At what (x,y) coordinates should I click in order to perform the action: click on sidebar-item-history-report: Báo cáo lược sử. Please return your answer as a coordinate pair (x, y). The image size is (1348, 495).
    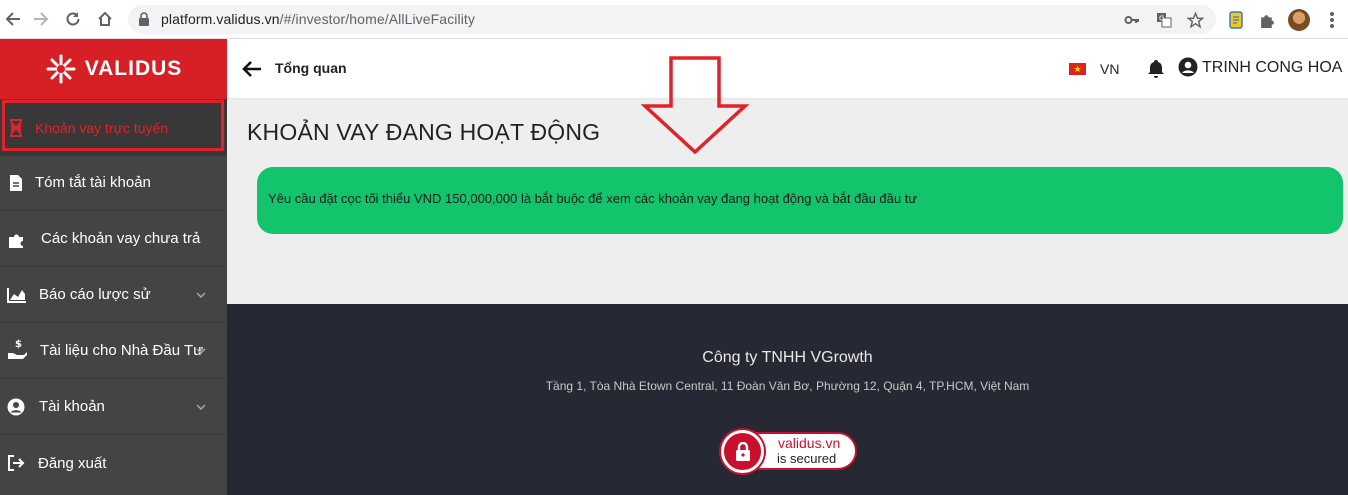
    Looking at the image, I should click on (113, 295).